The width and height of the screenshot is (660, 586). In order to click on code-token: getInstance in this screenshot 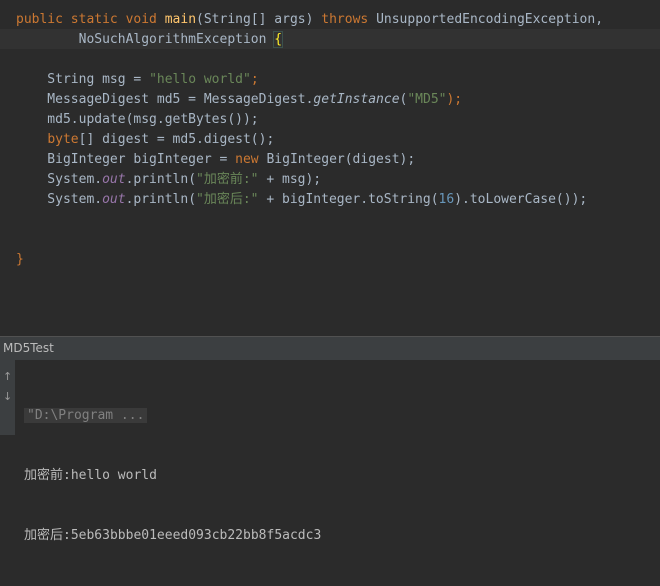, I will do `click(356, 99)`.